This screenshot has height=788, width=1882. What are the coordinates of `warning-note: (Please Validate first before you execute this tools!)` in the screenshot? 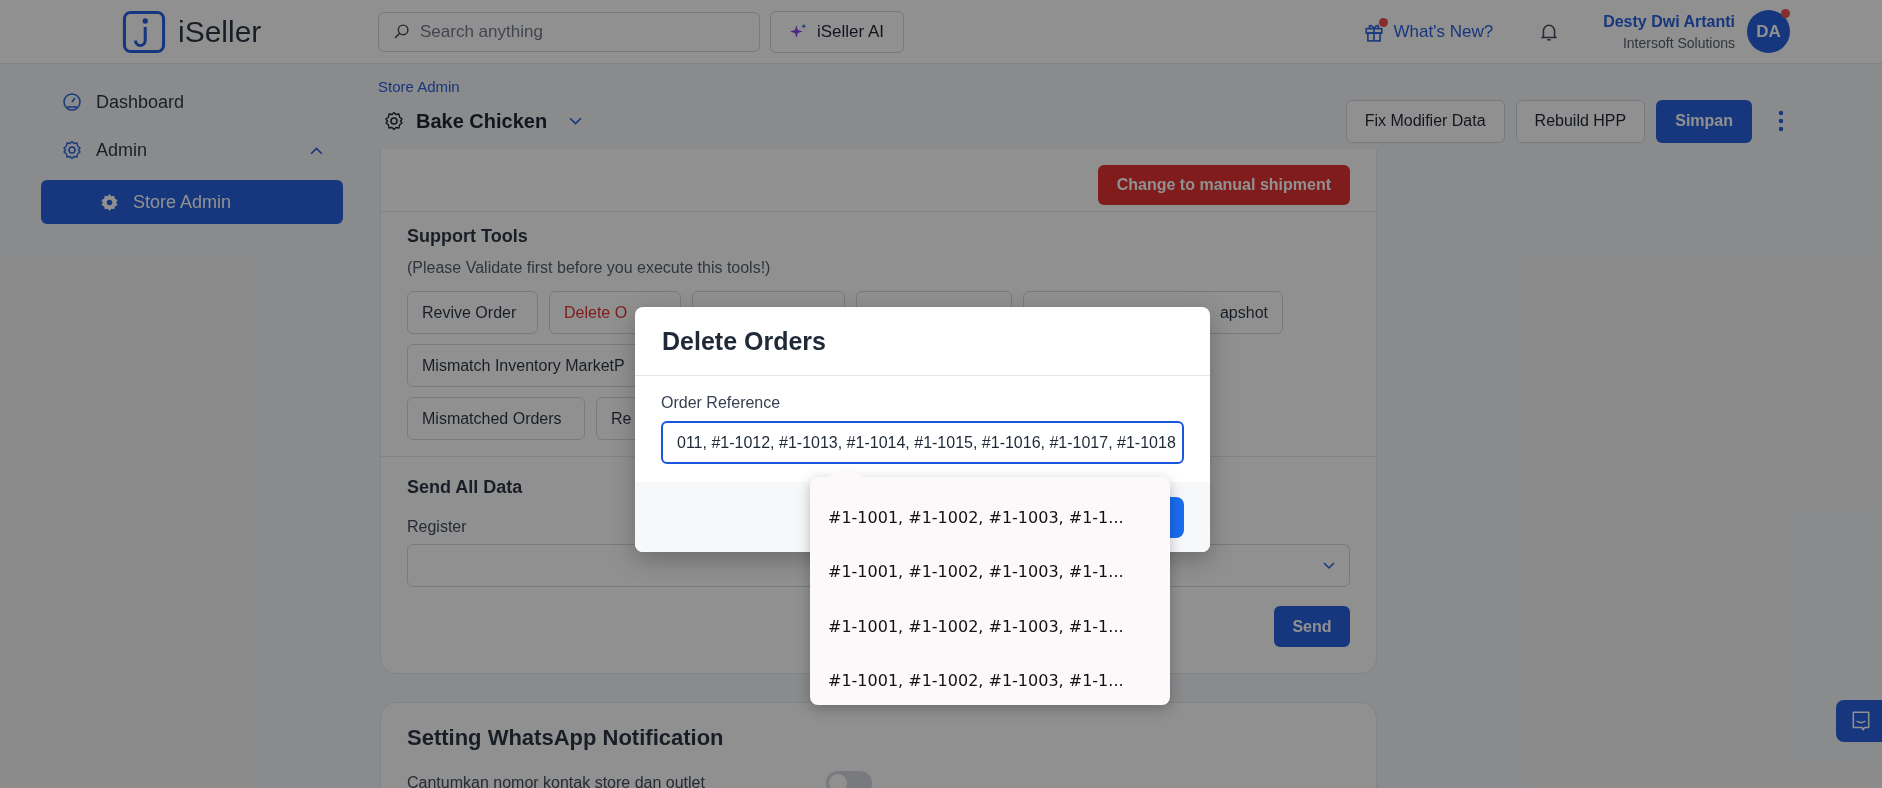 It's located at (589, 268).